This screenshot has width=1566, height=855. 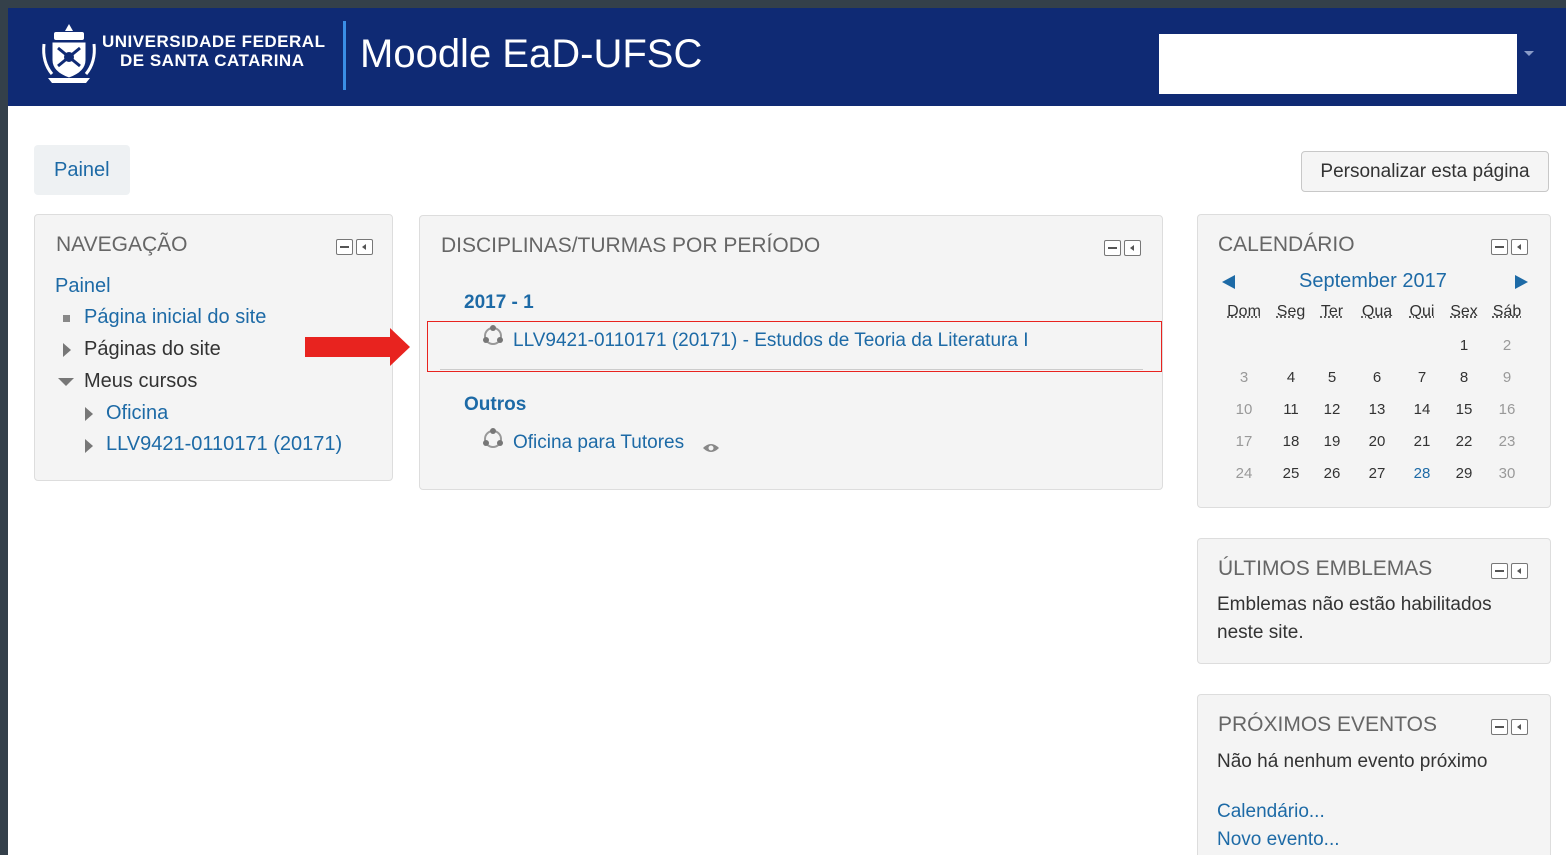 I want to click on calendar-day: 10, so click(x=1244, y=409).